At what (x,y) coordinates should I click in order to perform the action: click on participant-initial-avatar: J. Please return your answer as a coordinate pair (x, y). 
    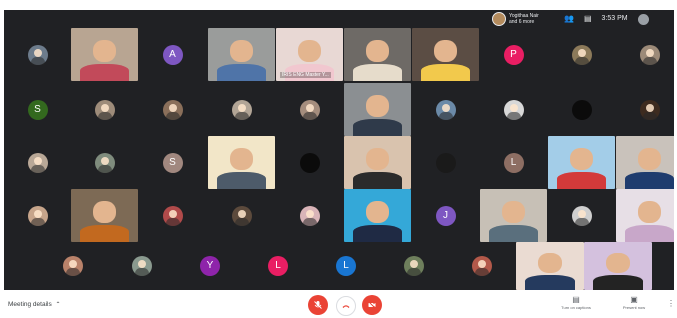
    Looking at the image, I should click on (445, 215).